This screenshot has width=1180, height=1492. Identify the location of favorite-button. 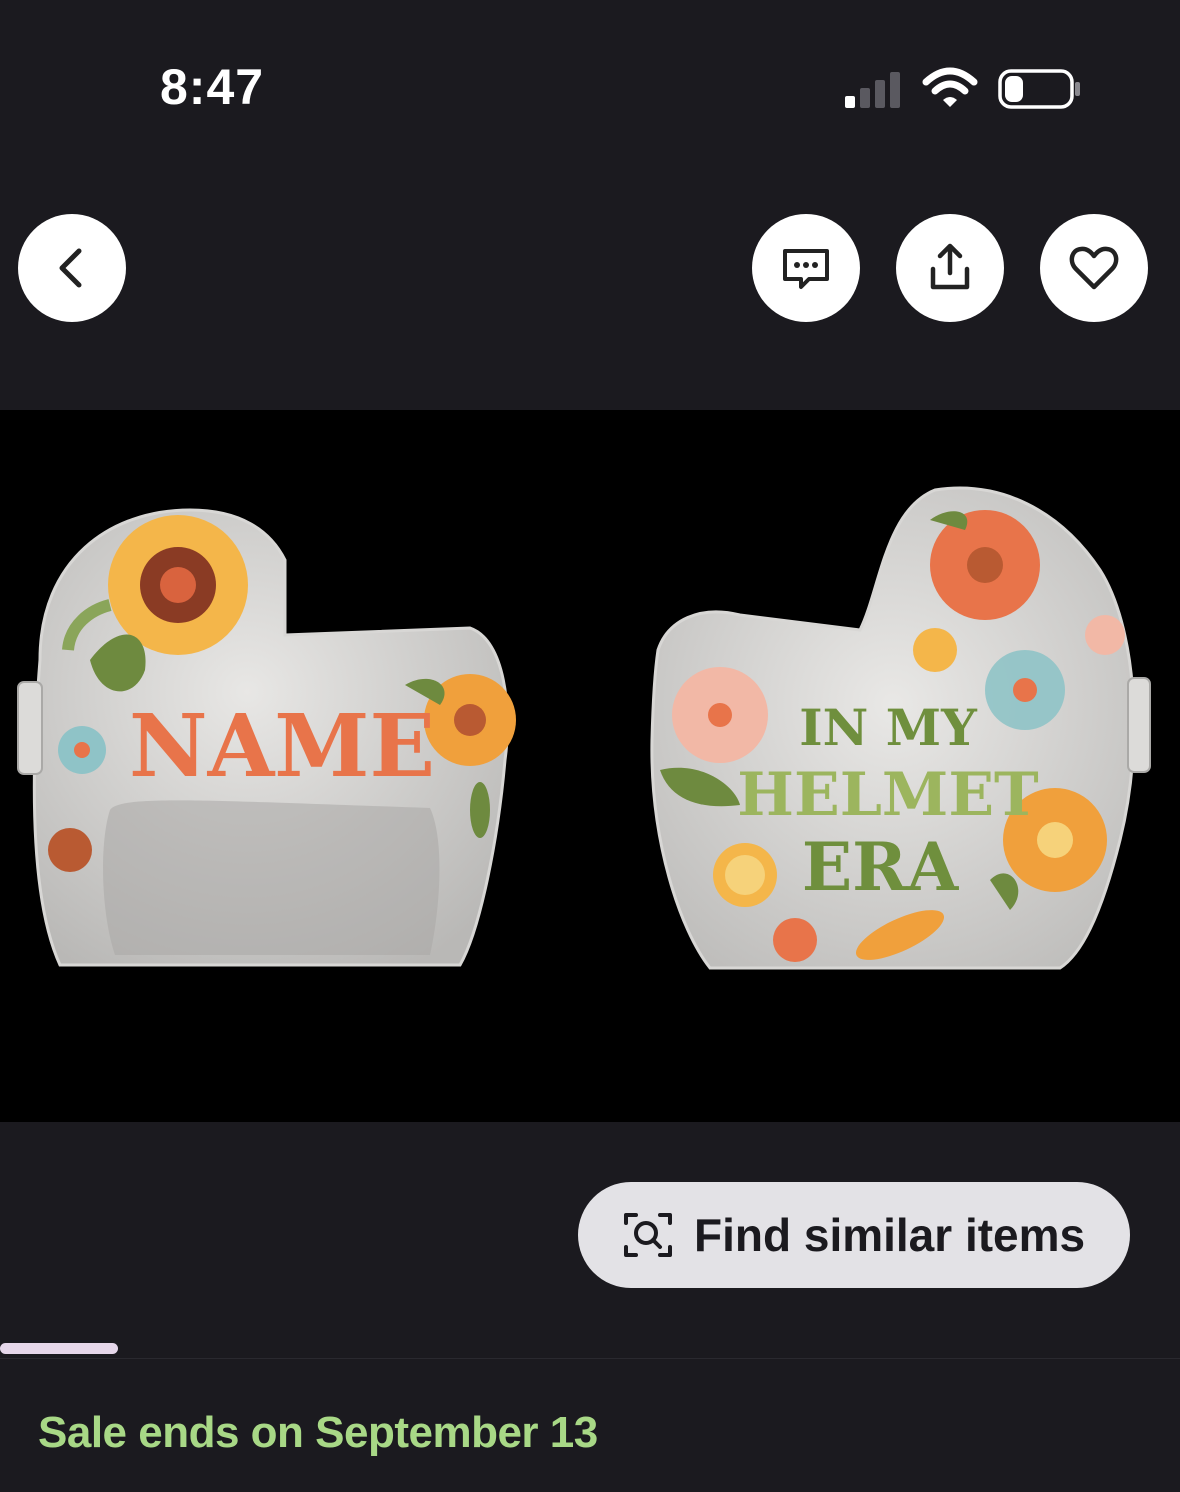
(1094, 268).